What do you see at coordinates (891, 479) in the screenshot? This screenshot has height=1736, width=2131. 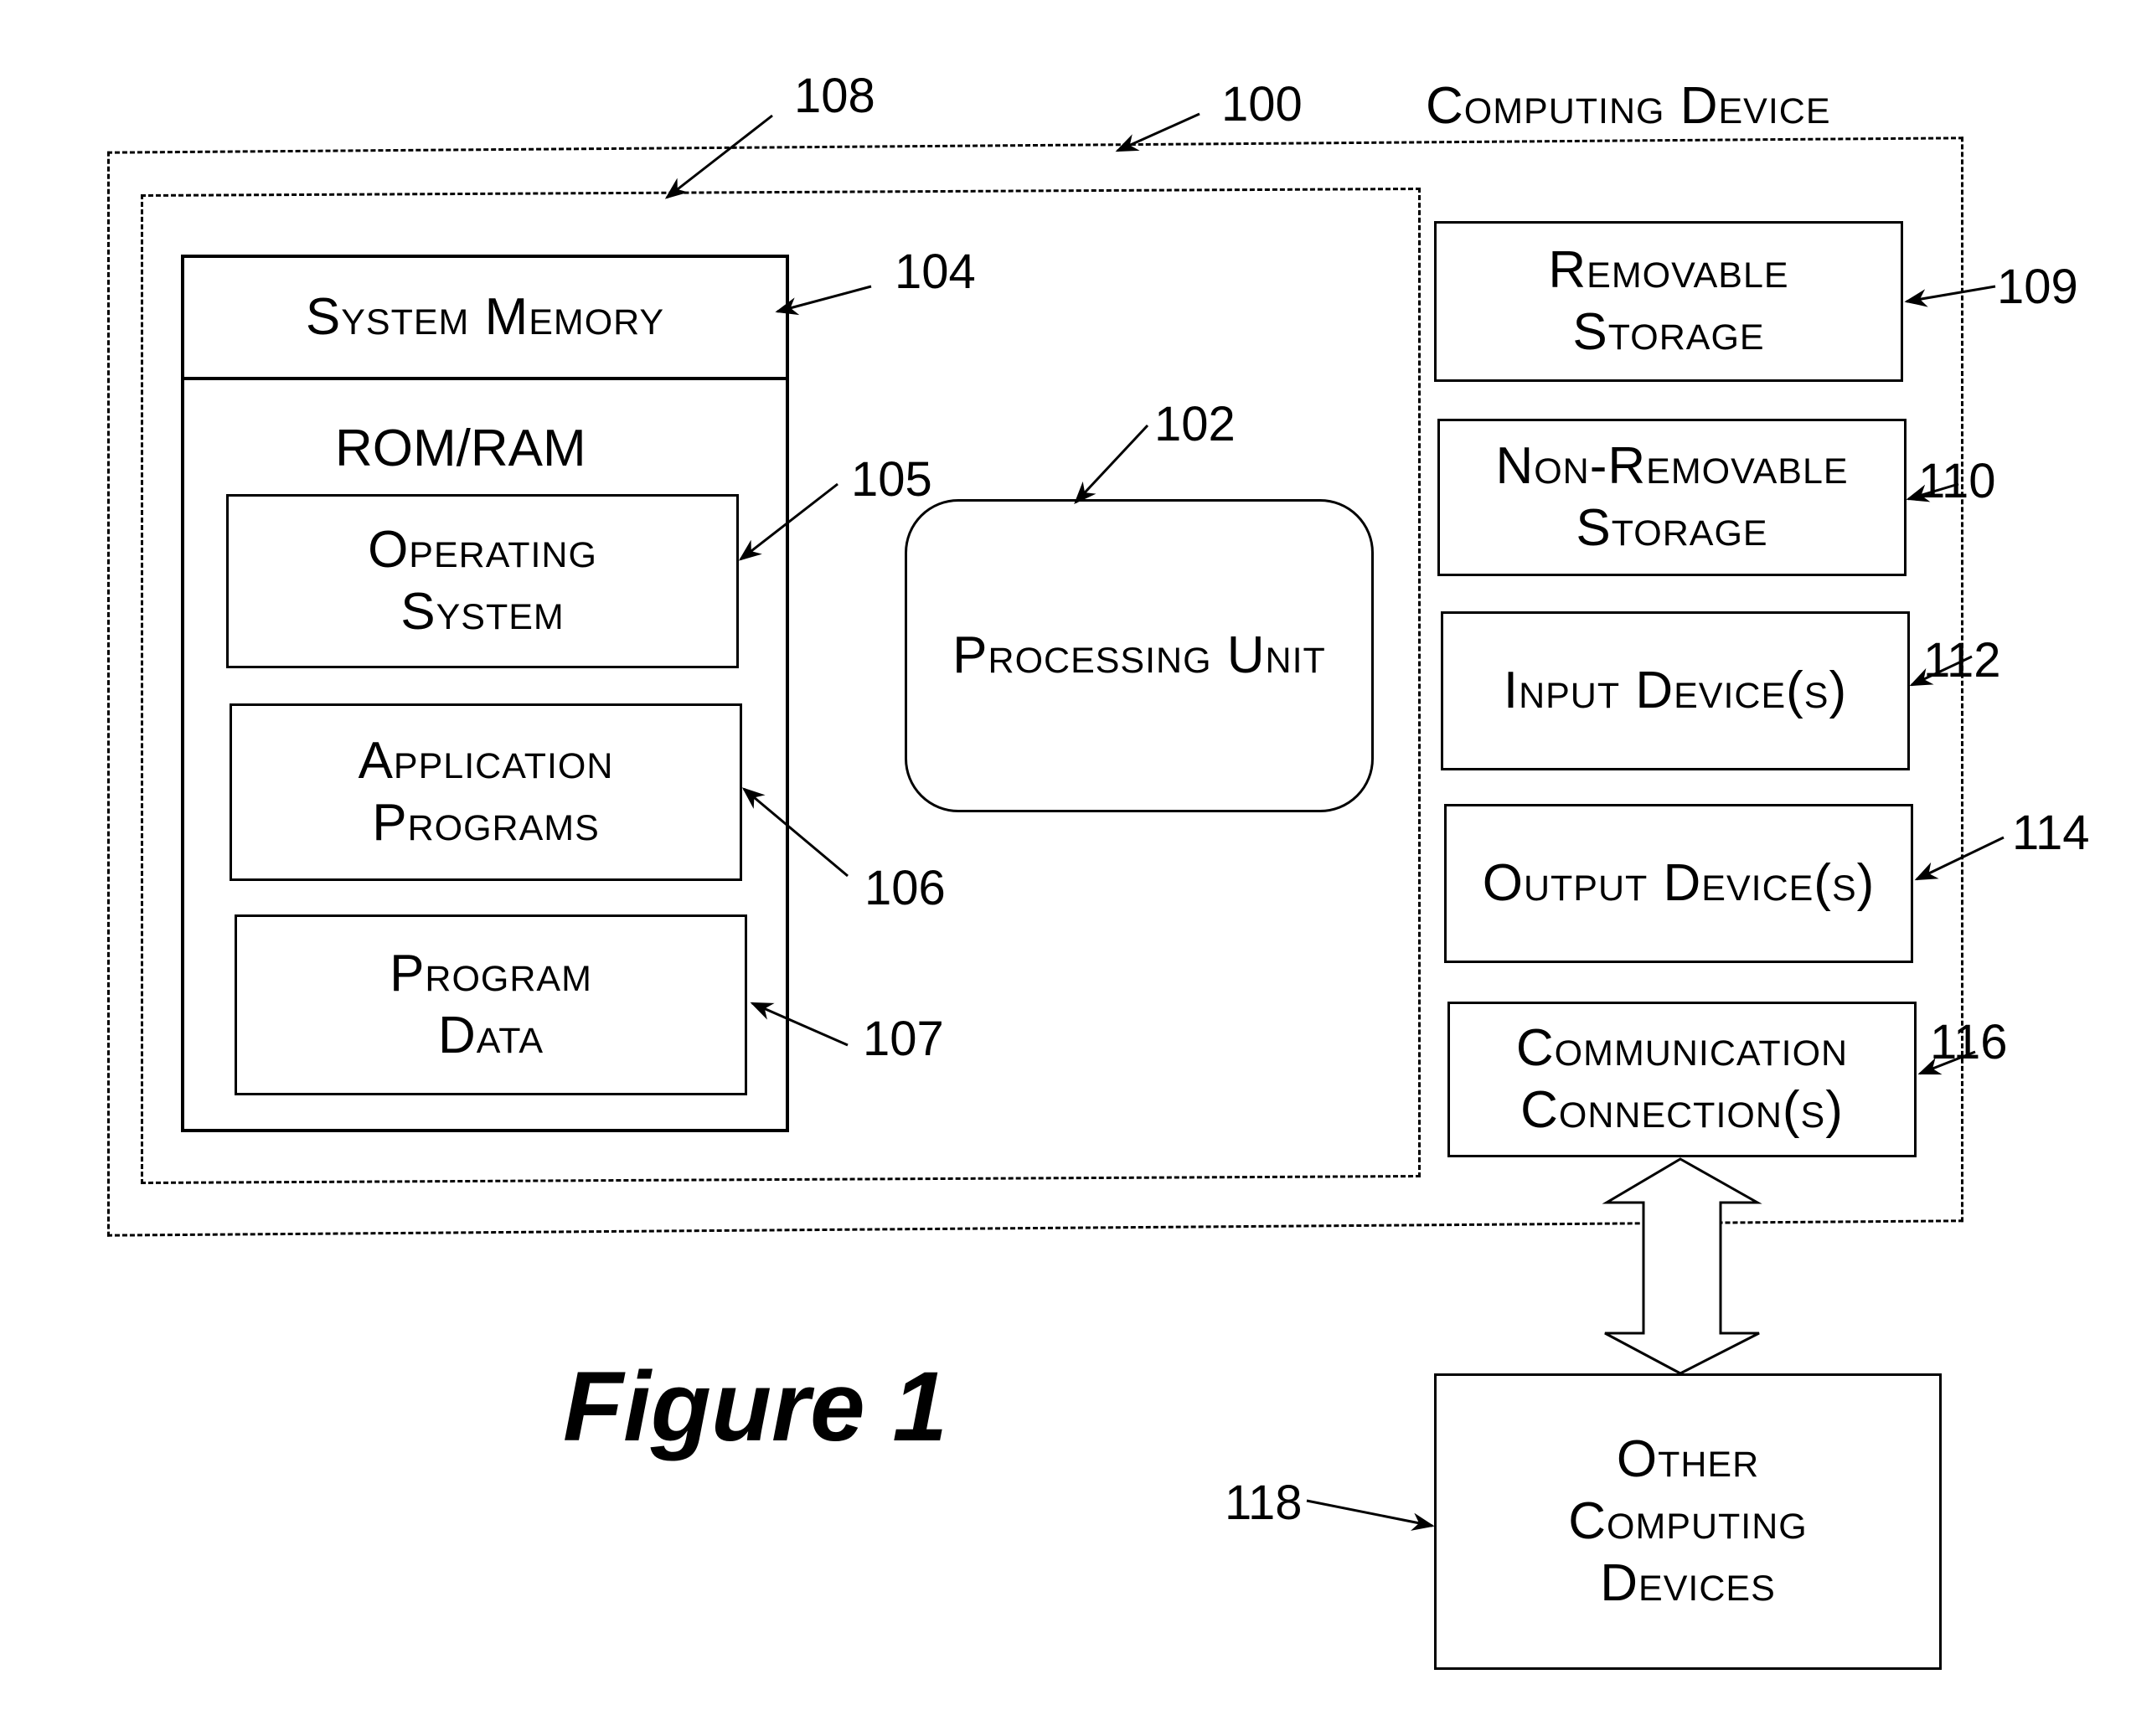 I see `ref-105: 105` at bounding box center [891, 479].